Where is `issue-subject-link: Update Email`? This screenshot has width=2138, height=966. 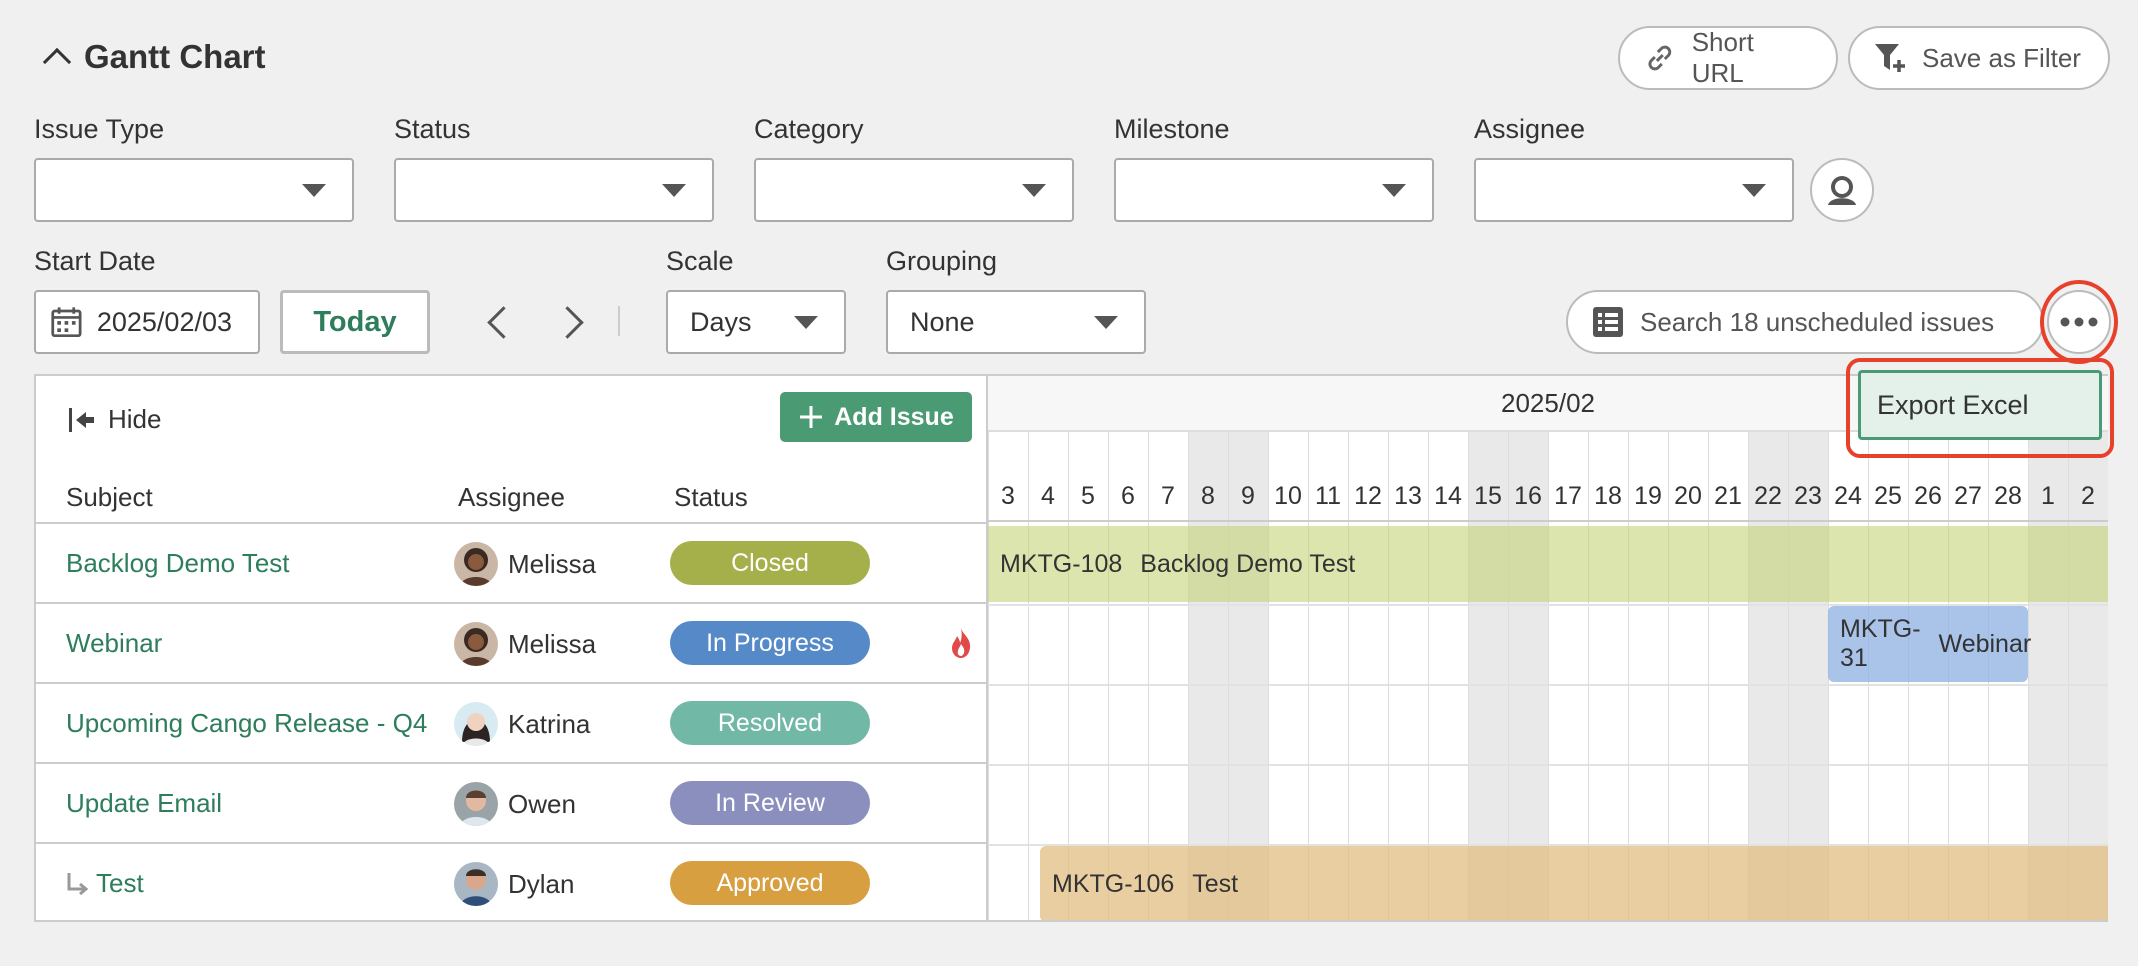 issue-subject-link: Update Email is located at coordinates (144, 803).